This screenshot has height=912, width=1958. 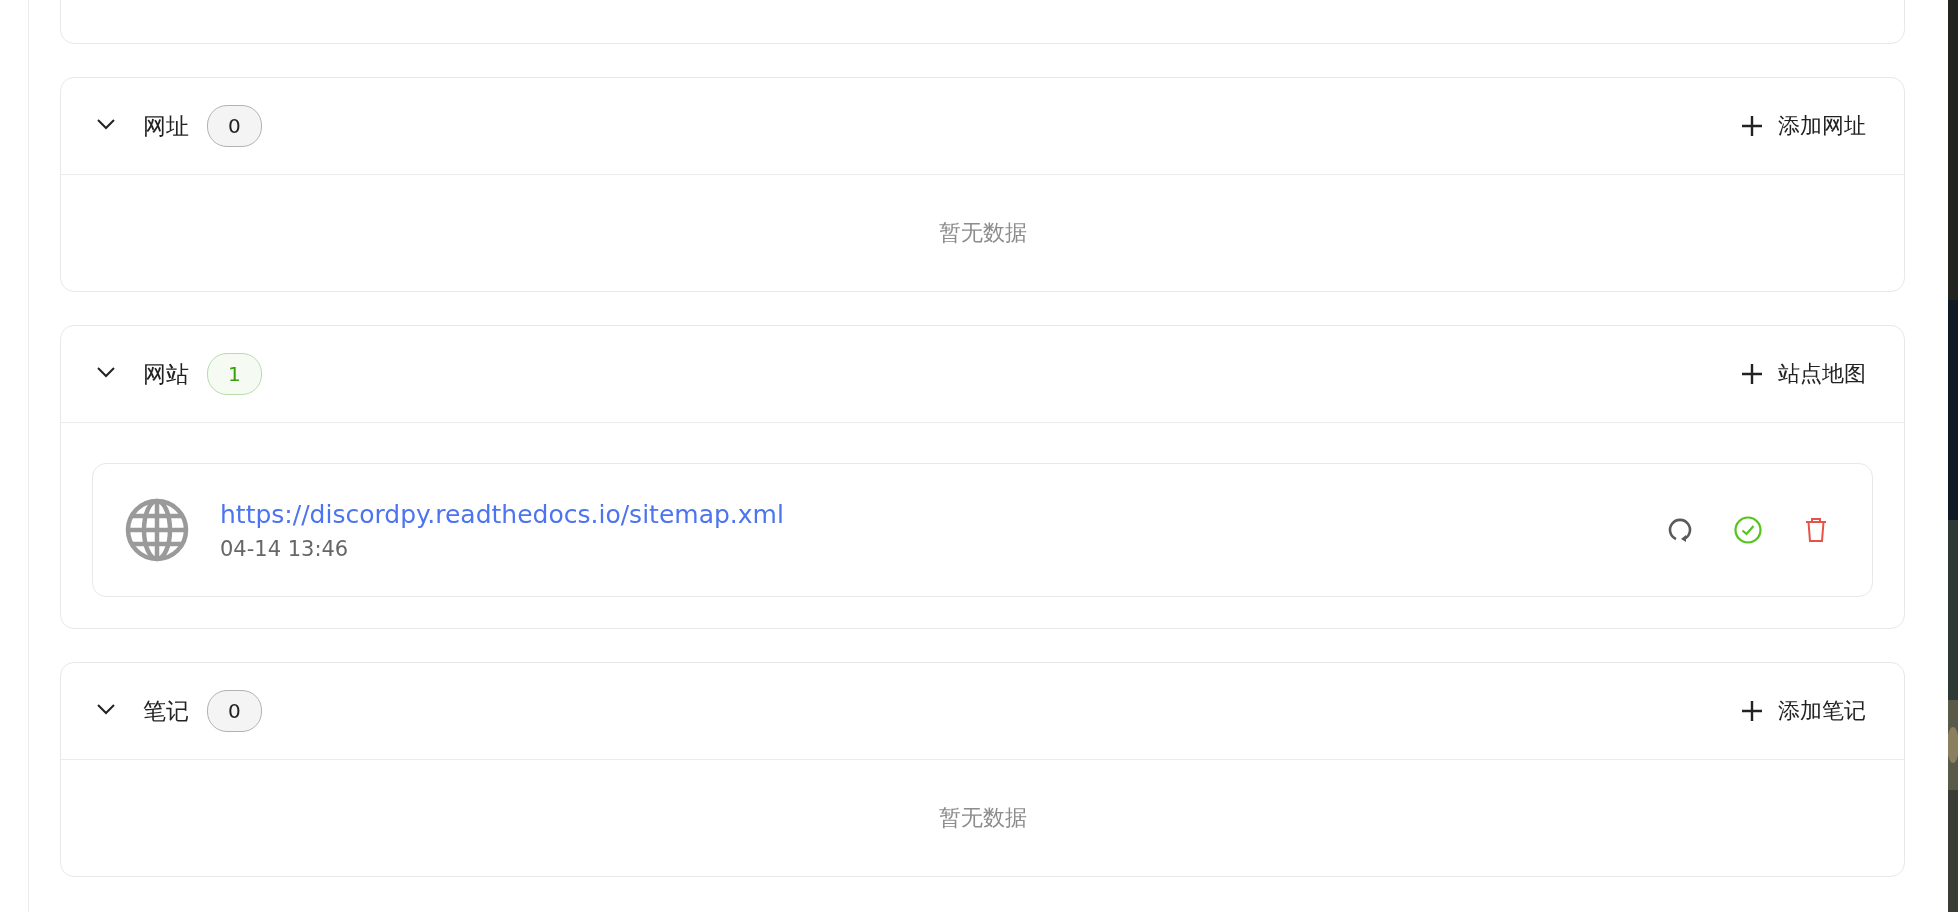 What do you see at coordinates (502, 514) in the screenshot?
I see `sitemap-link: https://discordpy.readthedocs.io/sitemap.xml` at bounding box center [502, 514].